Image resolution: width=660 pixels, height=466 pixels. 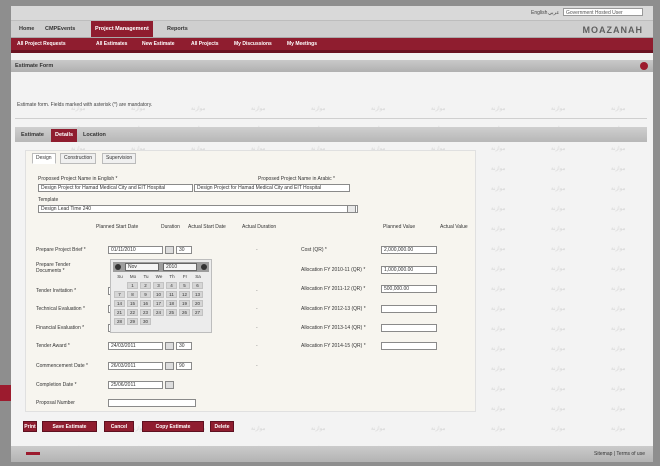 What do you see at coordinates (118, 267) in the screenshot?
I see `prev-month-icon` at bounding box center [118, 267].